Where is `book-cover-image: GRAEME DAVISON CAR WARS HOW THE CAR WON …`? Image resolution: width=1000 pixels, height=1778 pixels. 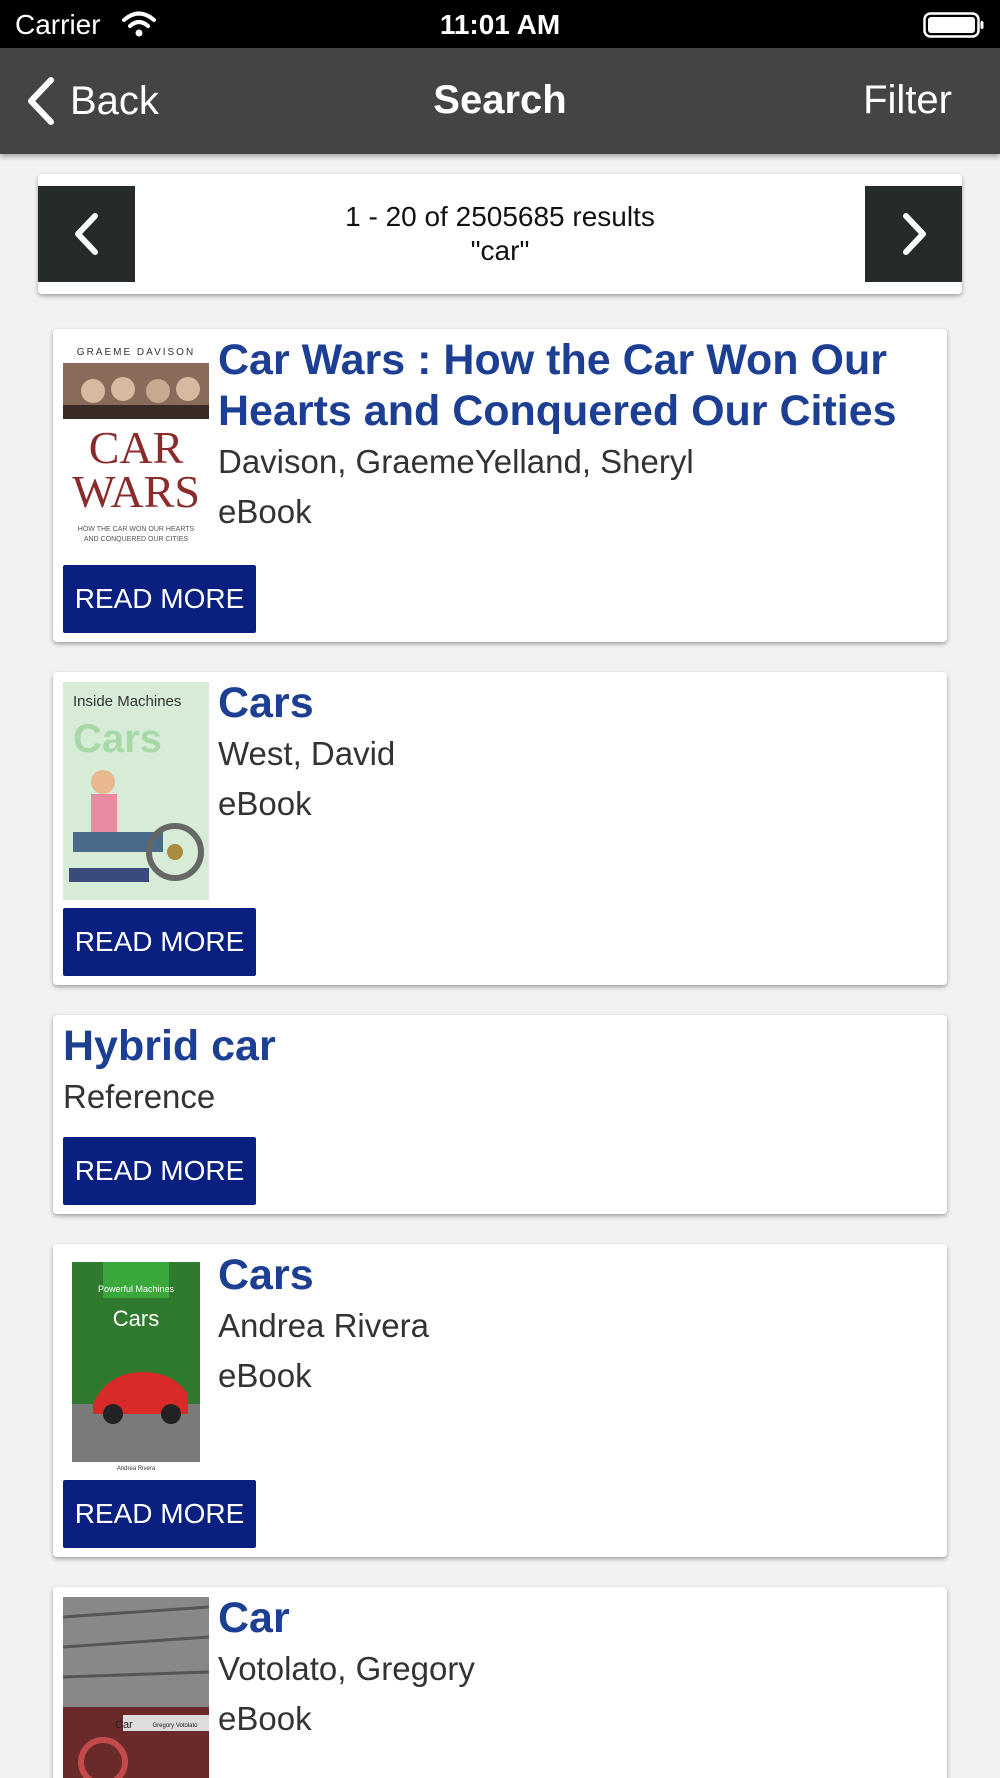
book-cover-image: GRAEME DAVISON CAR WARS HOW THE CAR WON … is located at coordinates (136, 445).